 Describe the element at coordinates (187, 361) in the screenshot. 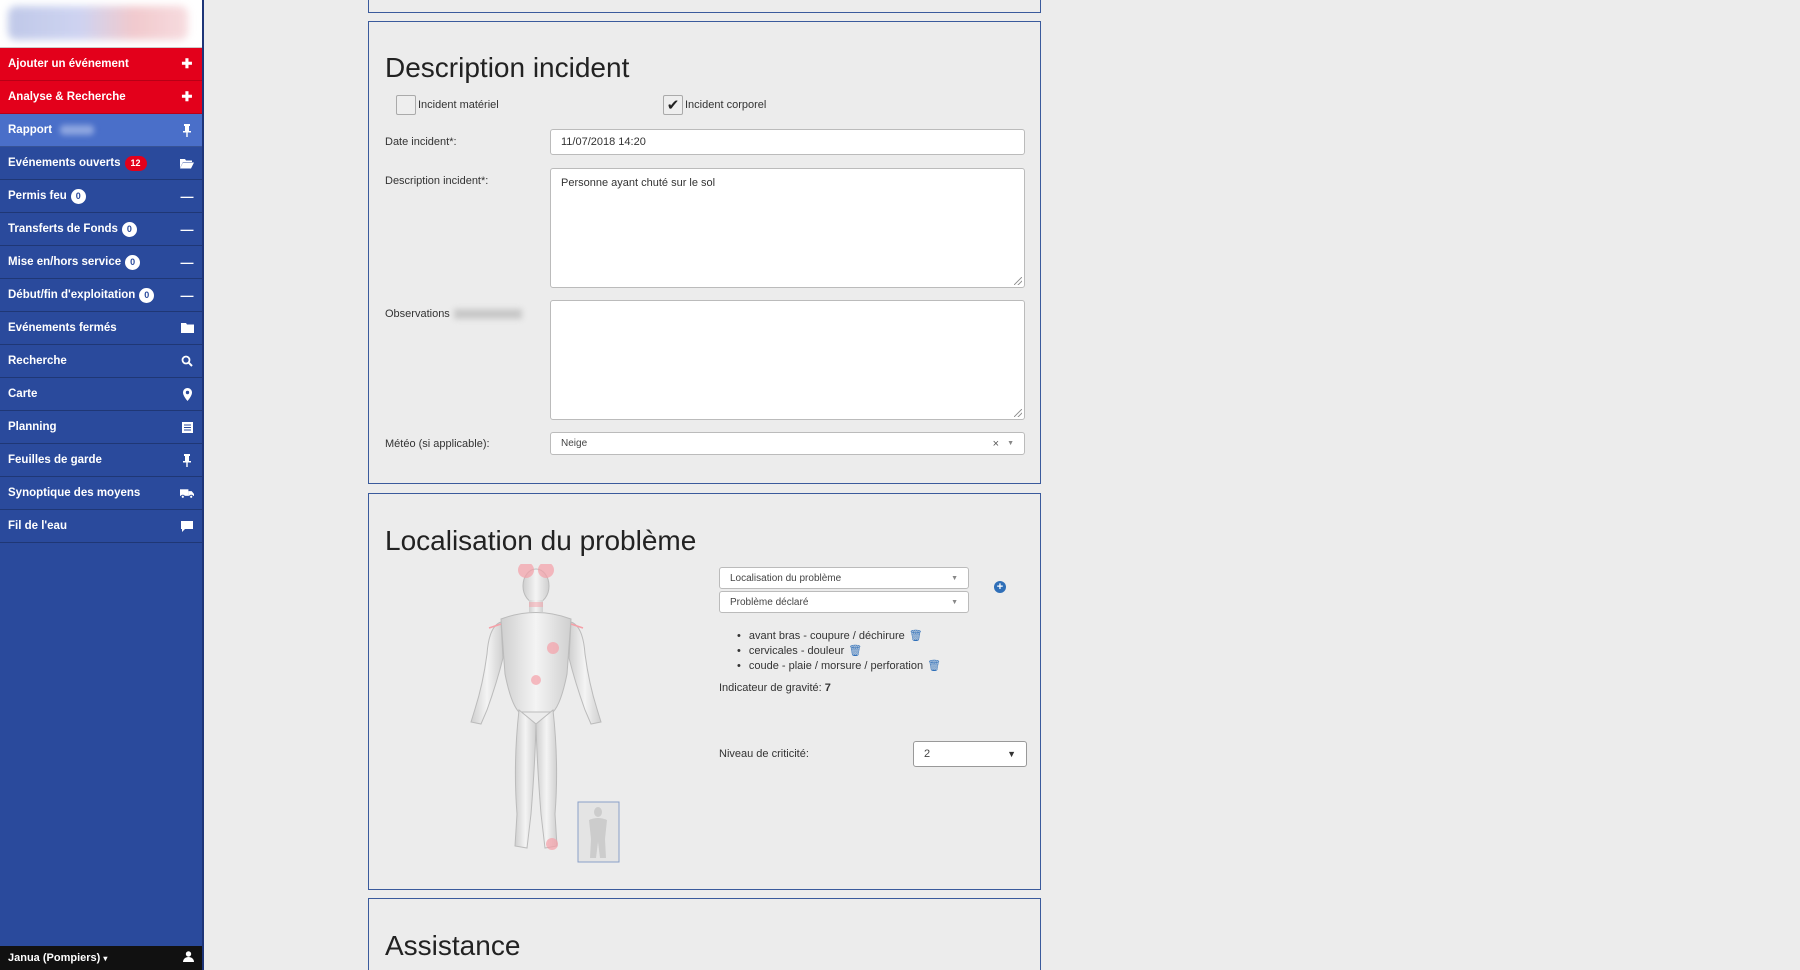

I see `search-icon` at that location.